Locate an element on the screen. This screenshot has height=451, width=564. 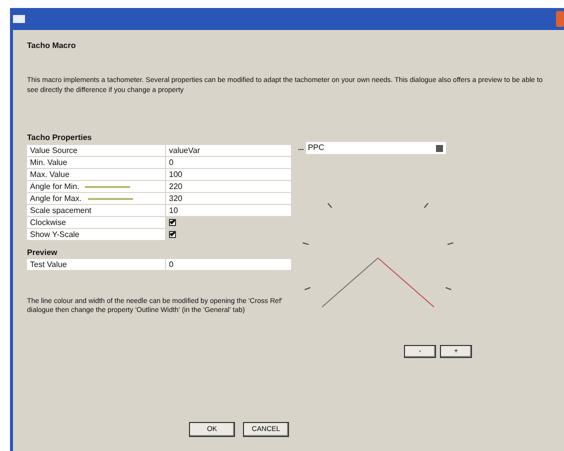
test-value-field: 0 is located at coordinates (171, 264).